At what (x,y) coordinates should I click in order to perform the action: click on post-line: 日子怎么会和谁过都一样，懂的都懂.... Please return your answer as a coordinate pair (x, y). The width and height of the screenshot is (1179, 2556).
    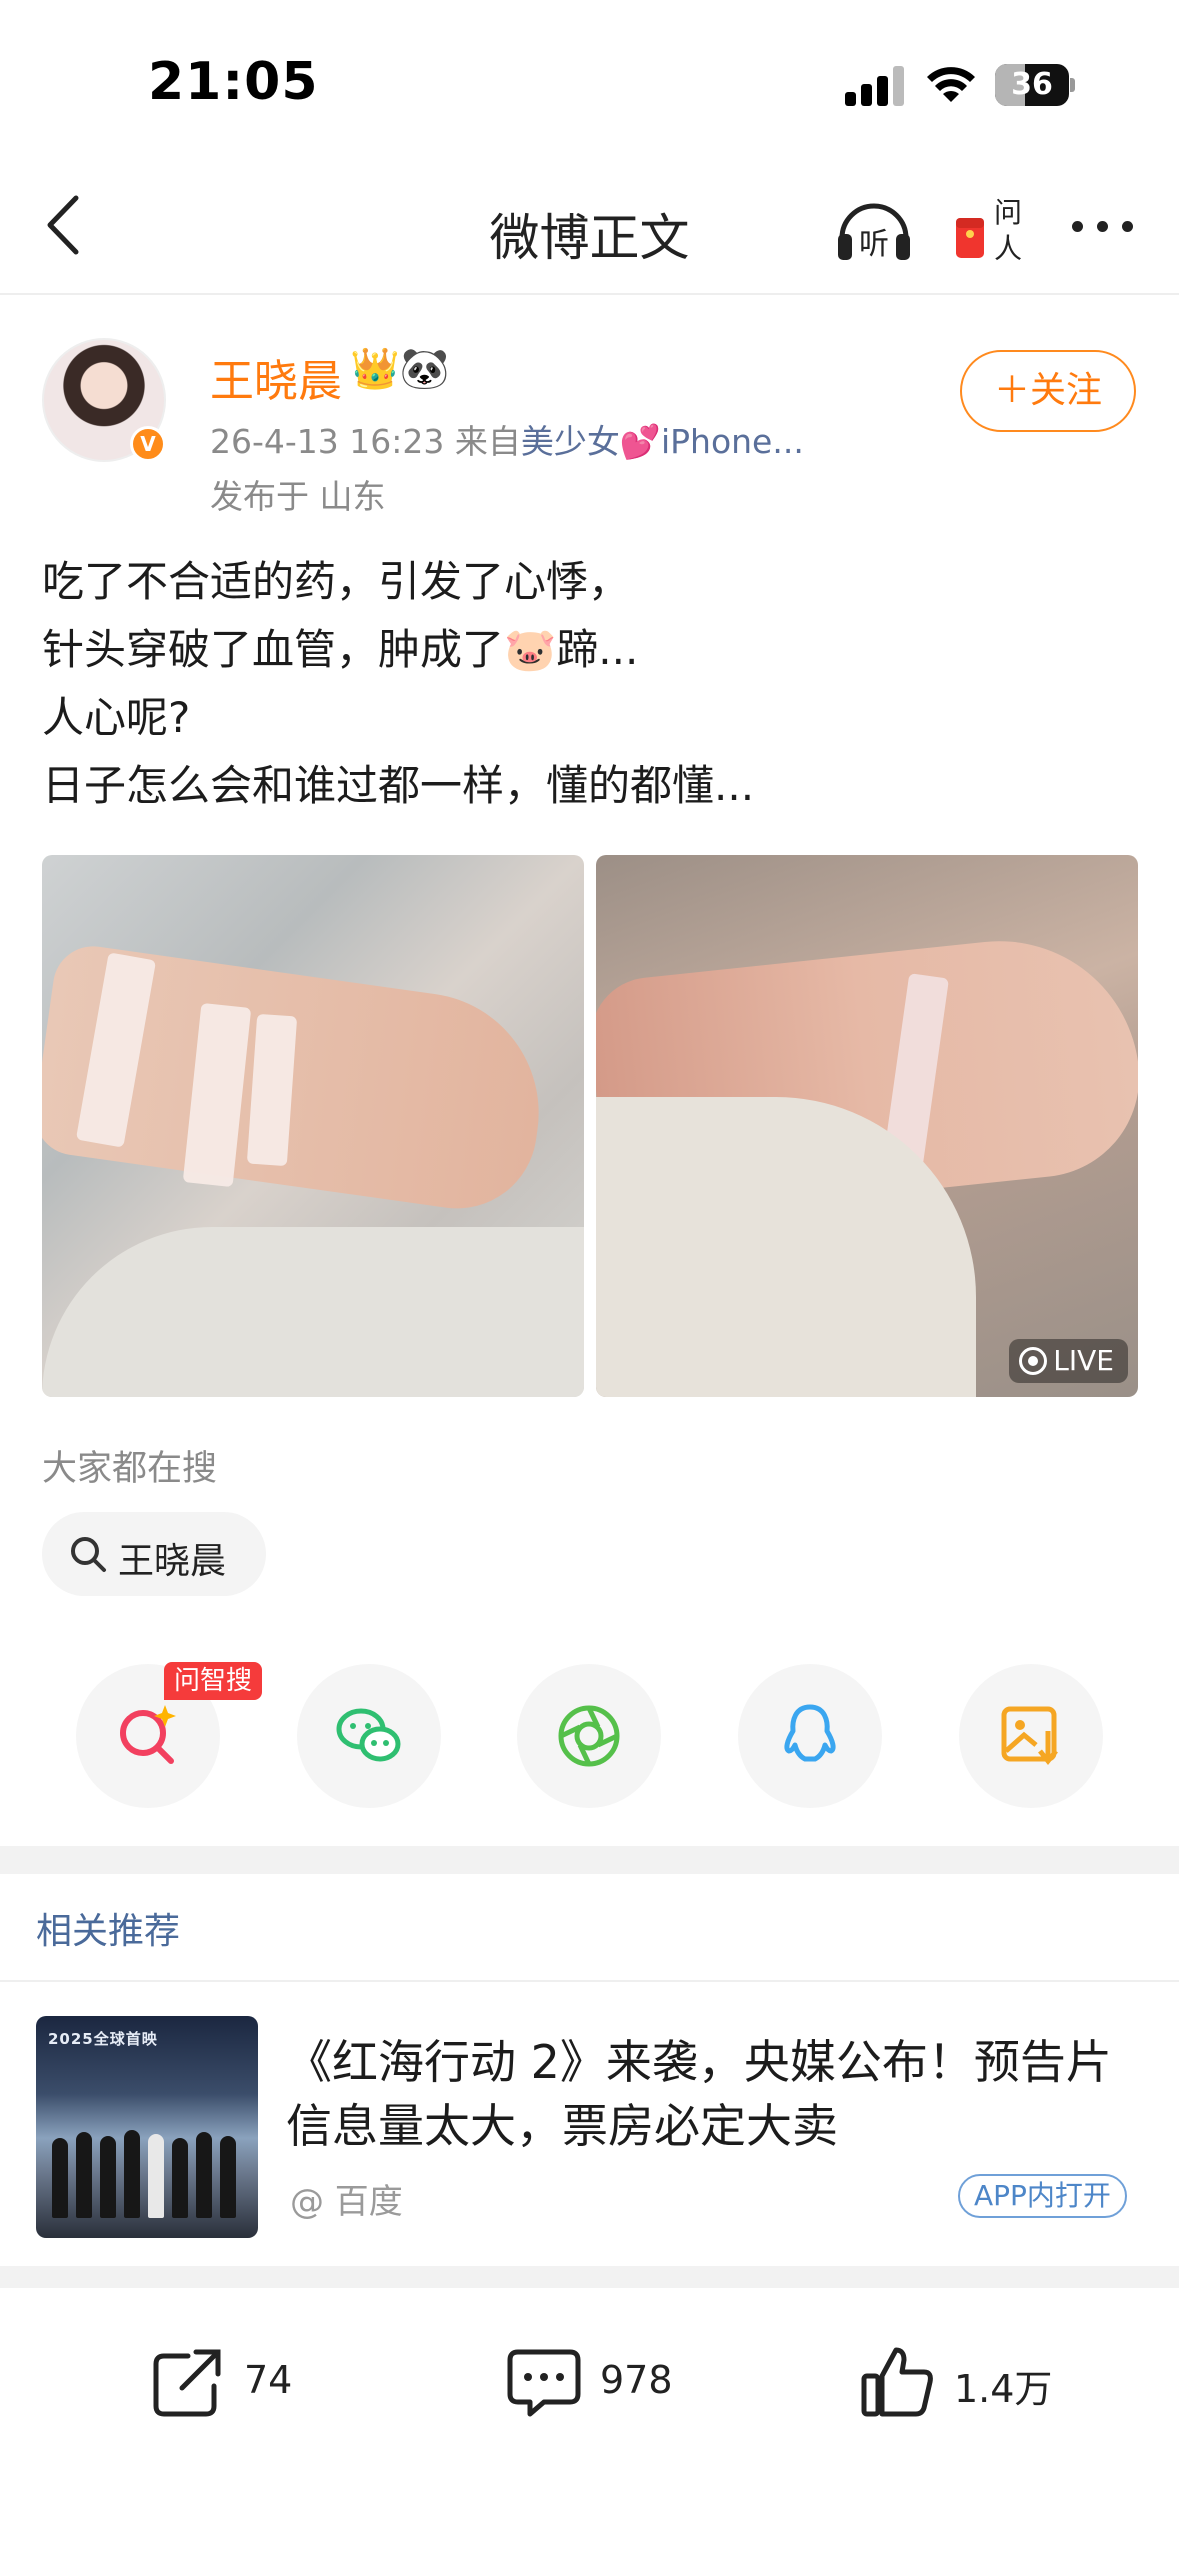
    Looking at the image, I should click on (398, 785).